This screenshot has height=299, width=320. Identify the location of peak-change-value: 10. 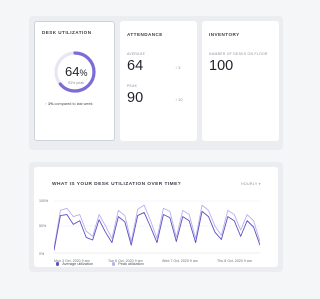
(180, 99).